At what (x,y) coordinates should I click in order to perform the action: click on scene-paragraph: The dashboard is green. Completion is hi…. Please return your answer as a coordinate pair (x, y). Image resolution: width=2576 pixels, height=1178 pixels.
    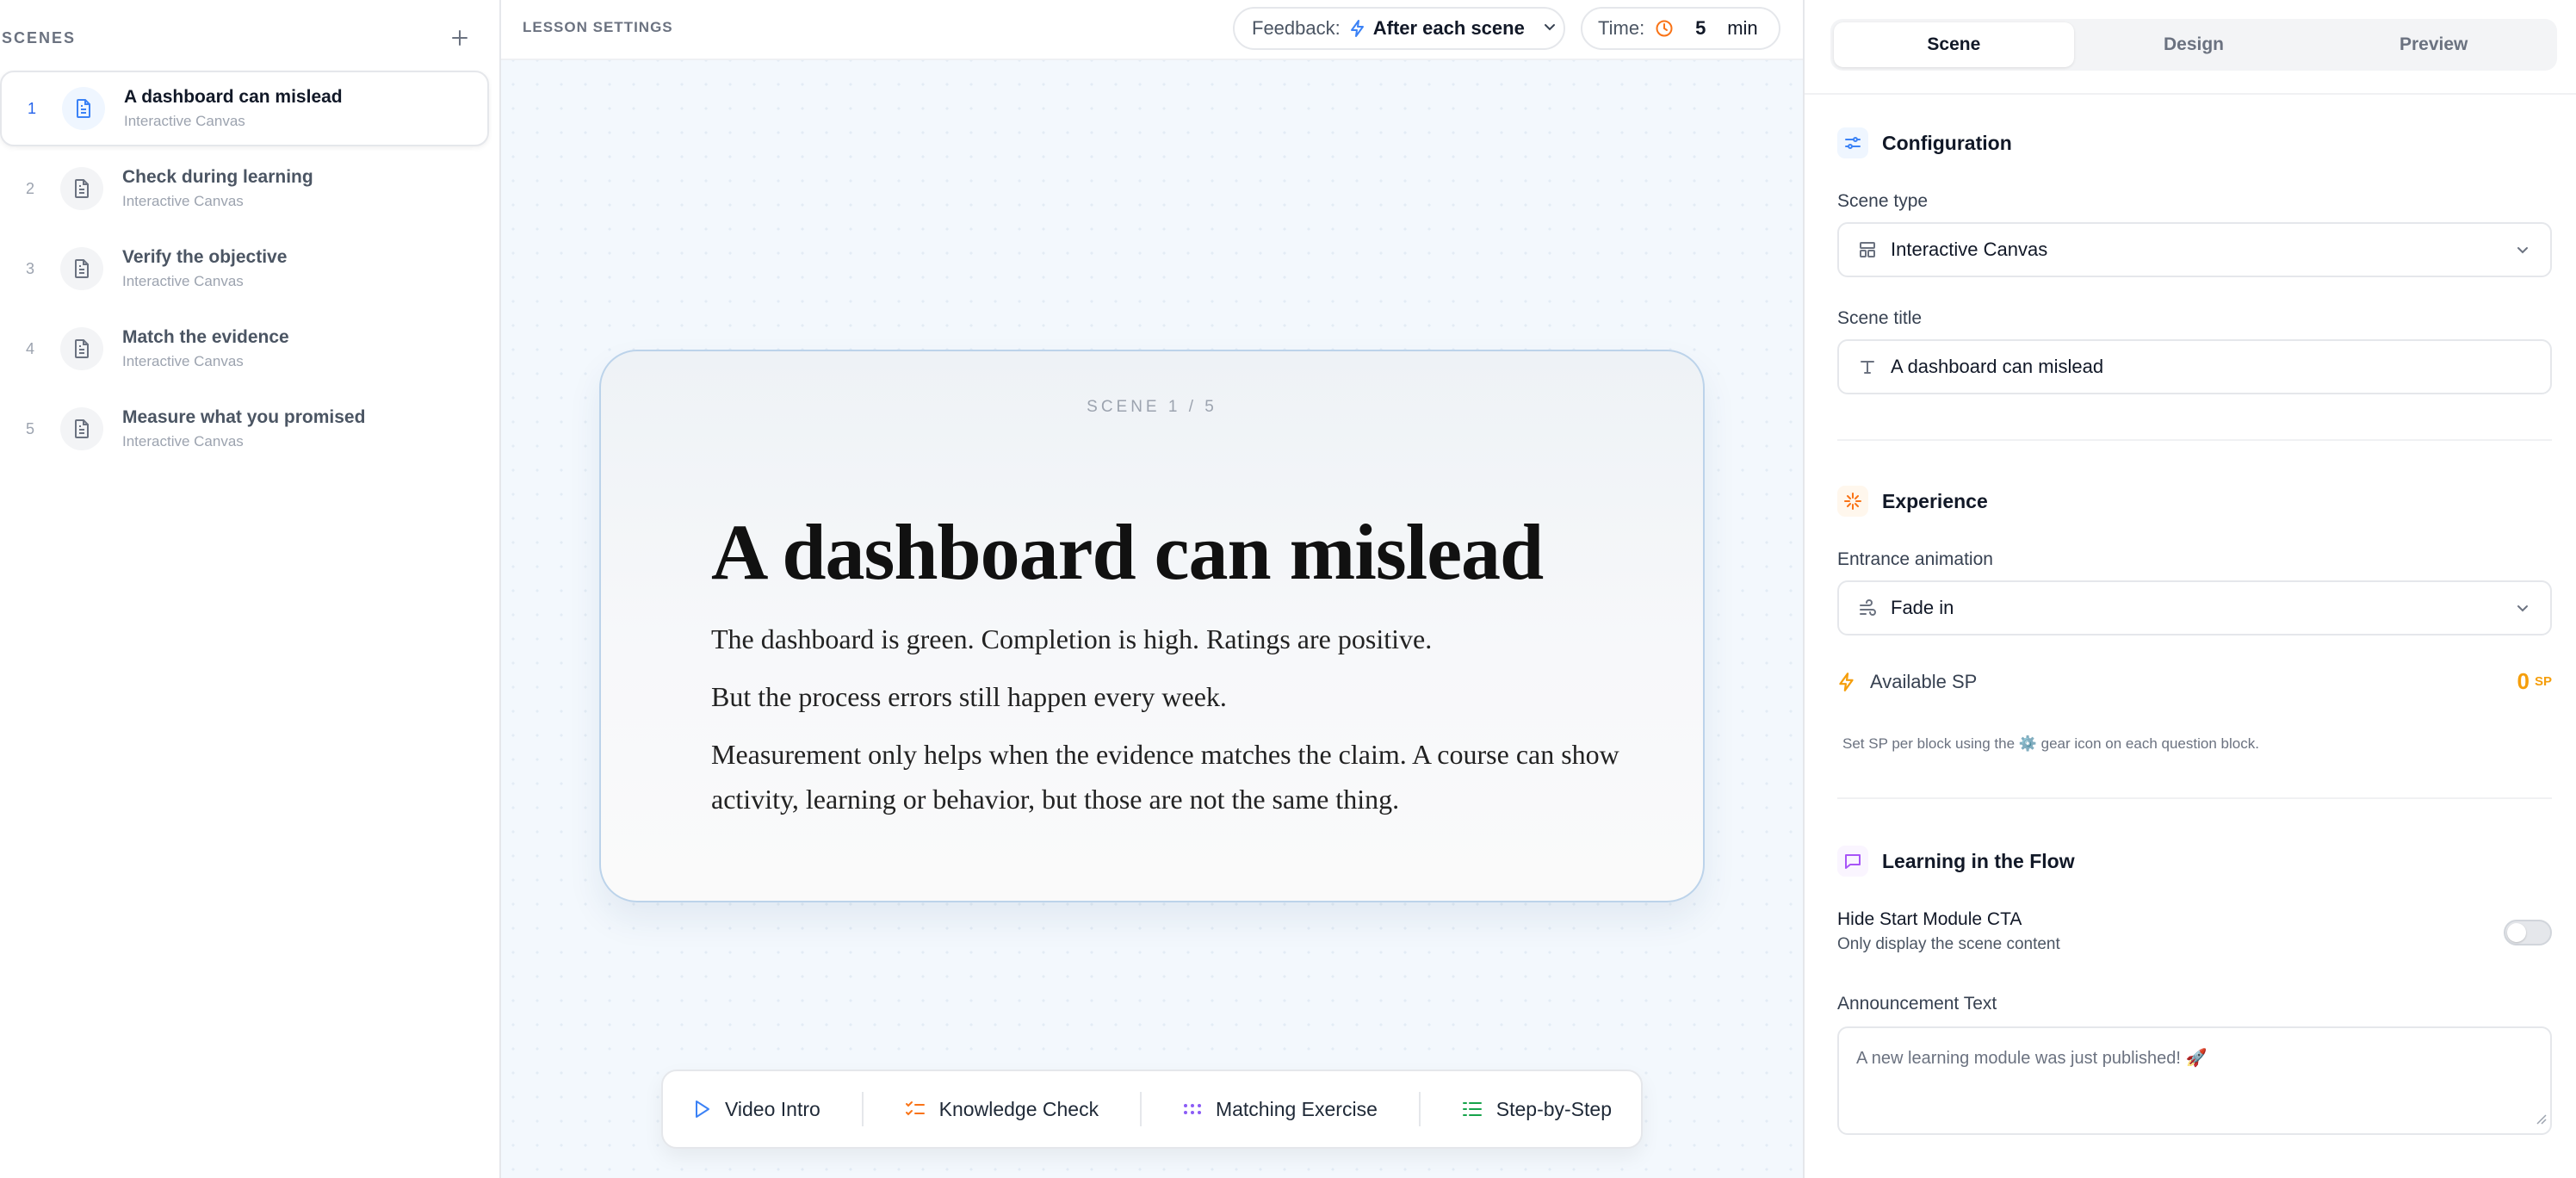
    Looking at the image, I should click on (1072, 638).